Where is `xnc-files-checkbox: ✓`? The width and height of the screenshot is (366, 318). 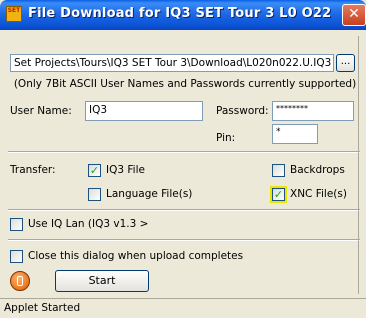
xnc-files-checkbox: ✓ is located at coordinates (278, 194).